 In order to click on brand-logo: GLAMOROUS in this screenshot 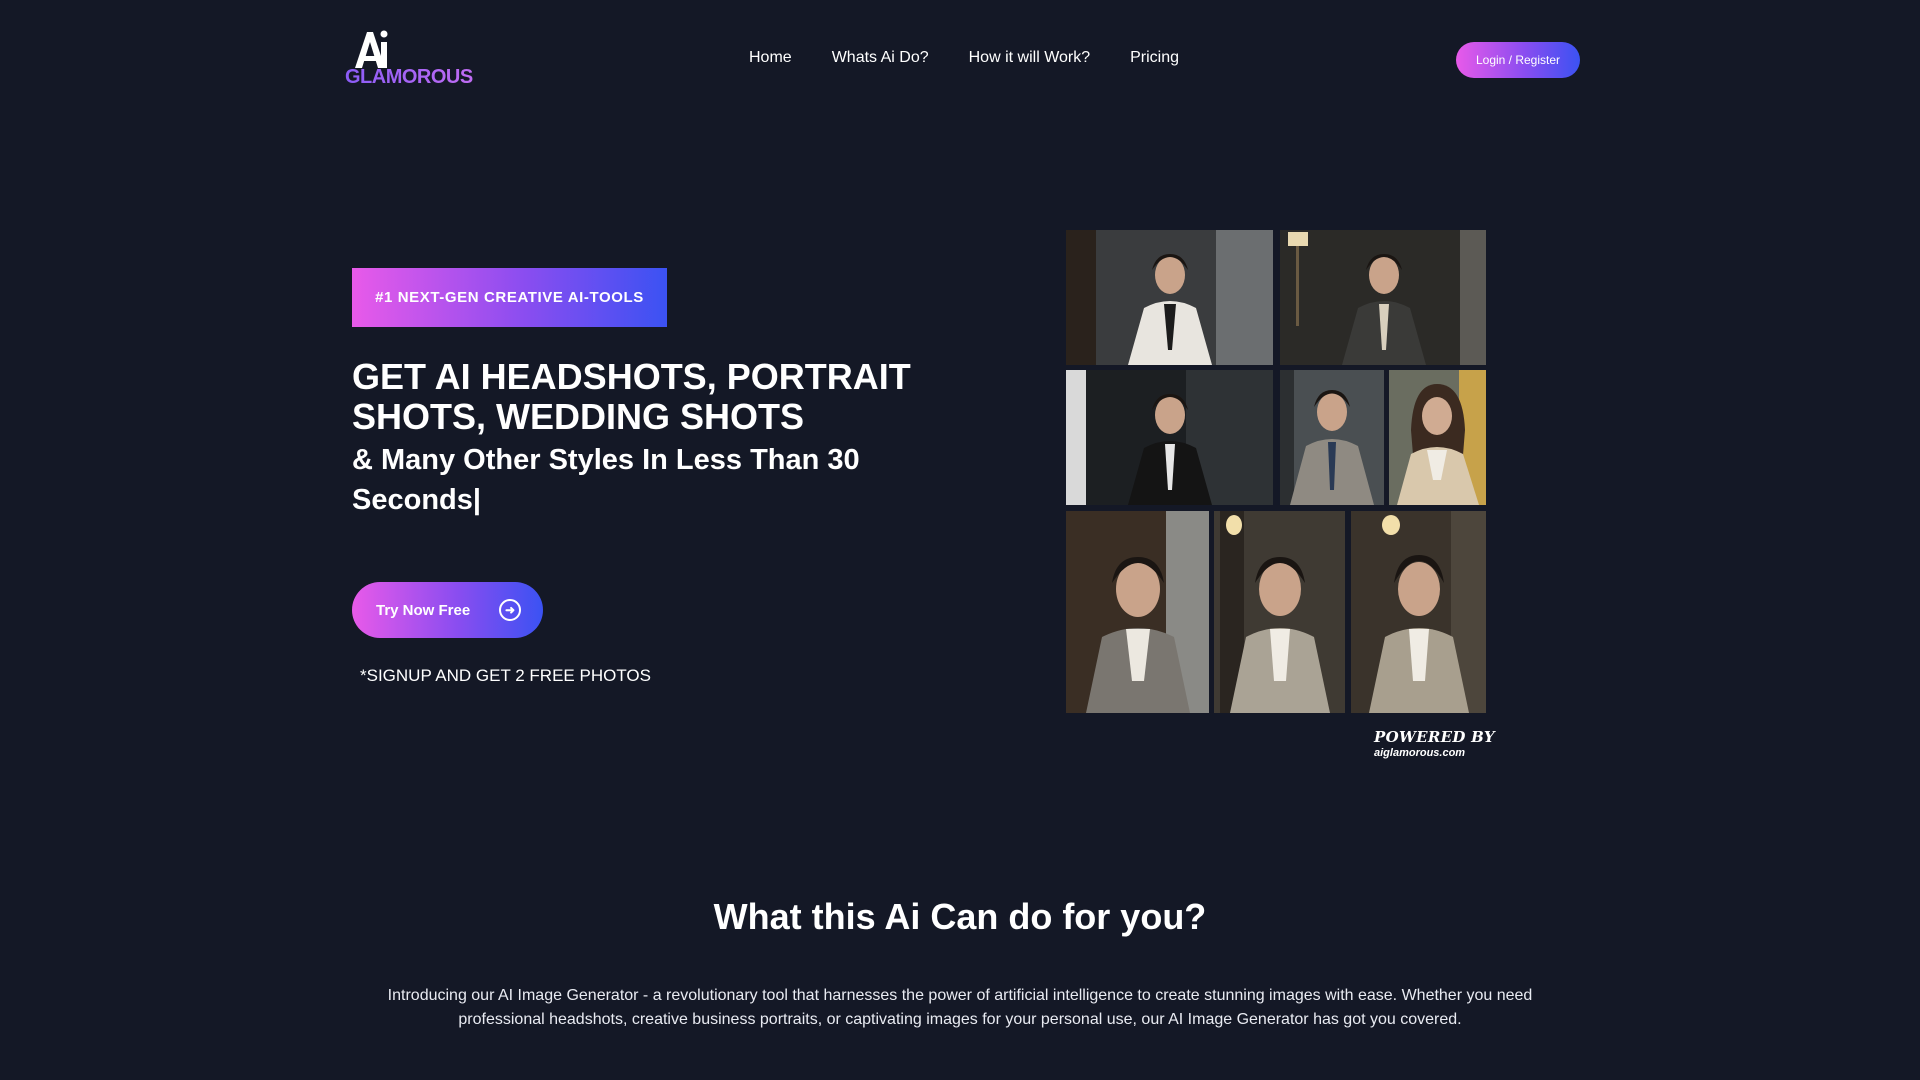, I will do `click(410, 59)`.